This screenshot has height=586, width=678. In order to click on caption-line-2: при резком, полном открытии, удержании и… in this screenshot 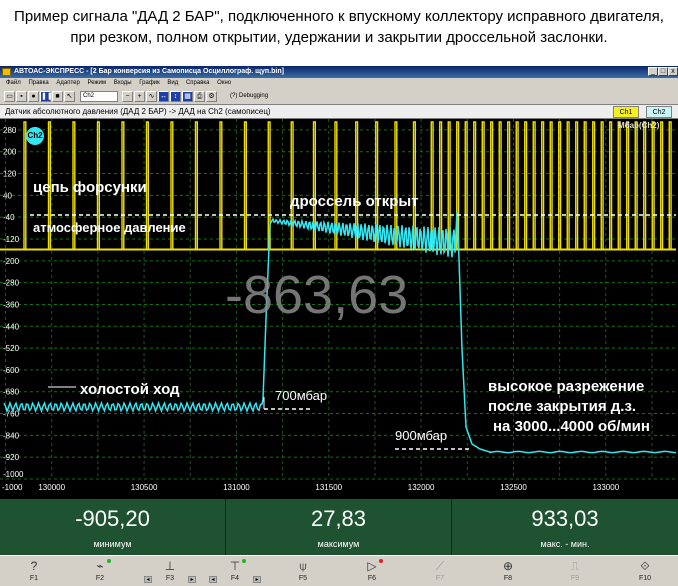, I will do `click(339, 37)`.